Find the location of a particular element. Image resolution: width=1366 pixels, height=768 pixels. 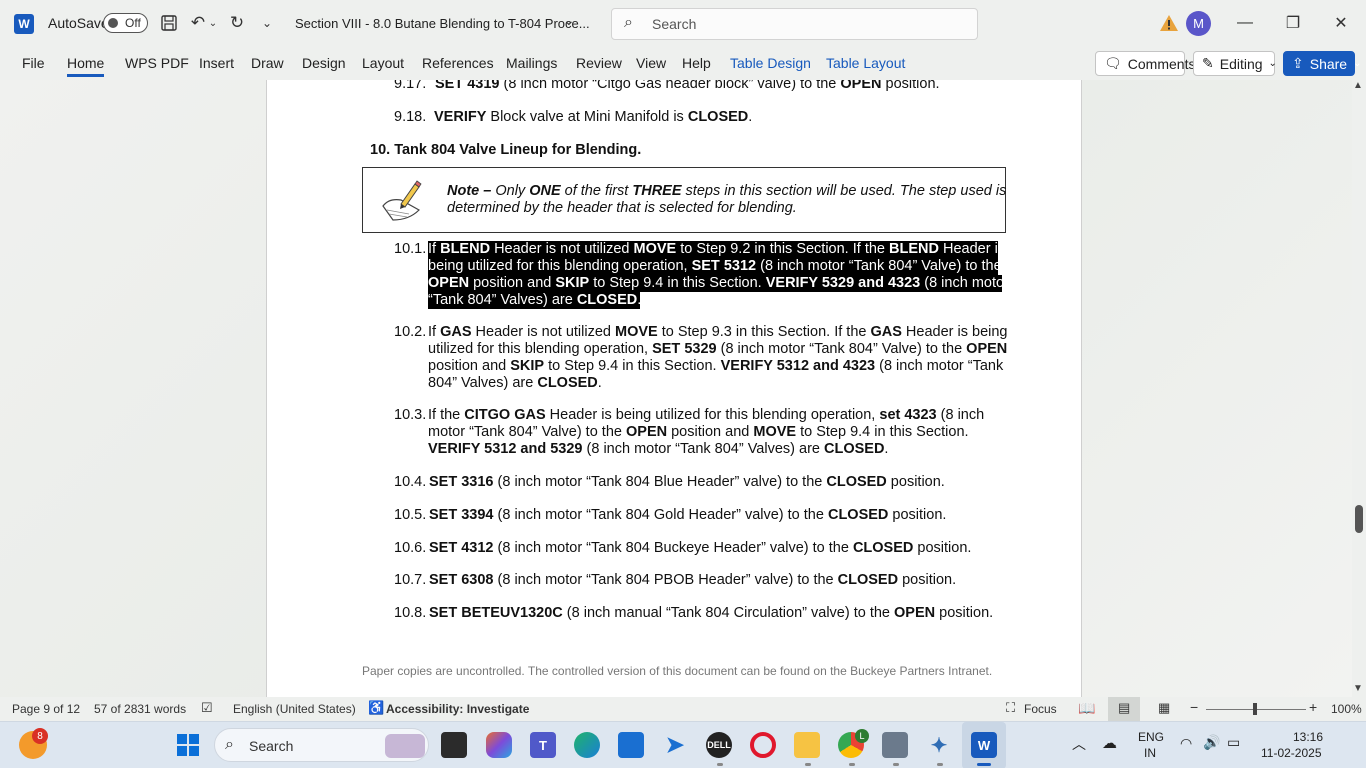

save-icon is located at coordinates (169, 23).